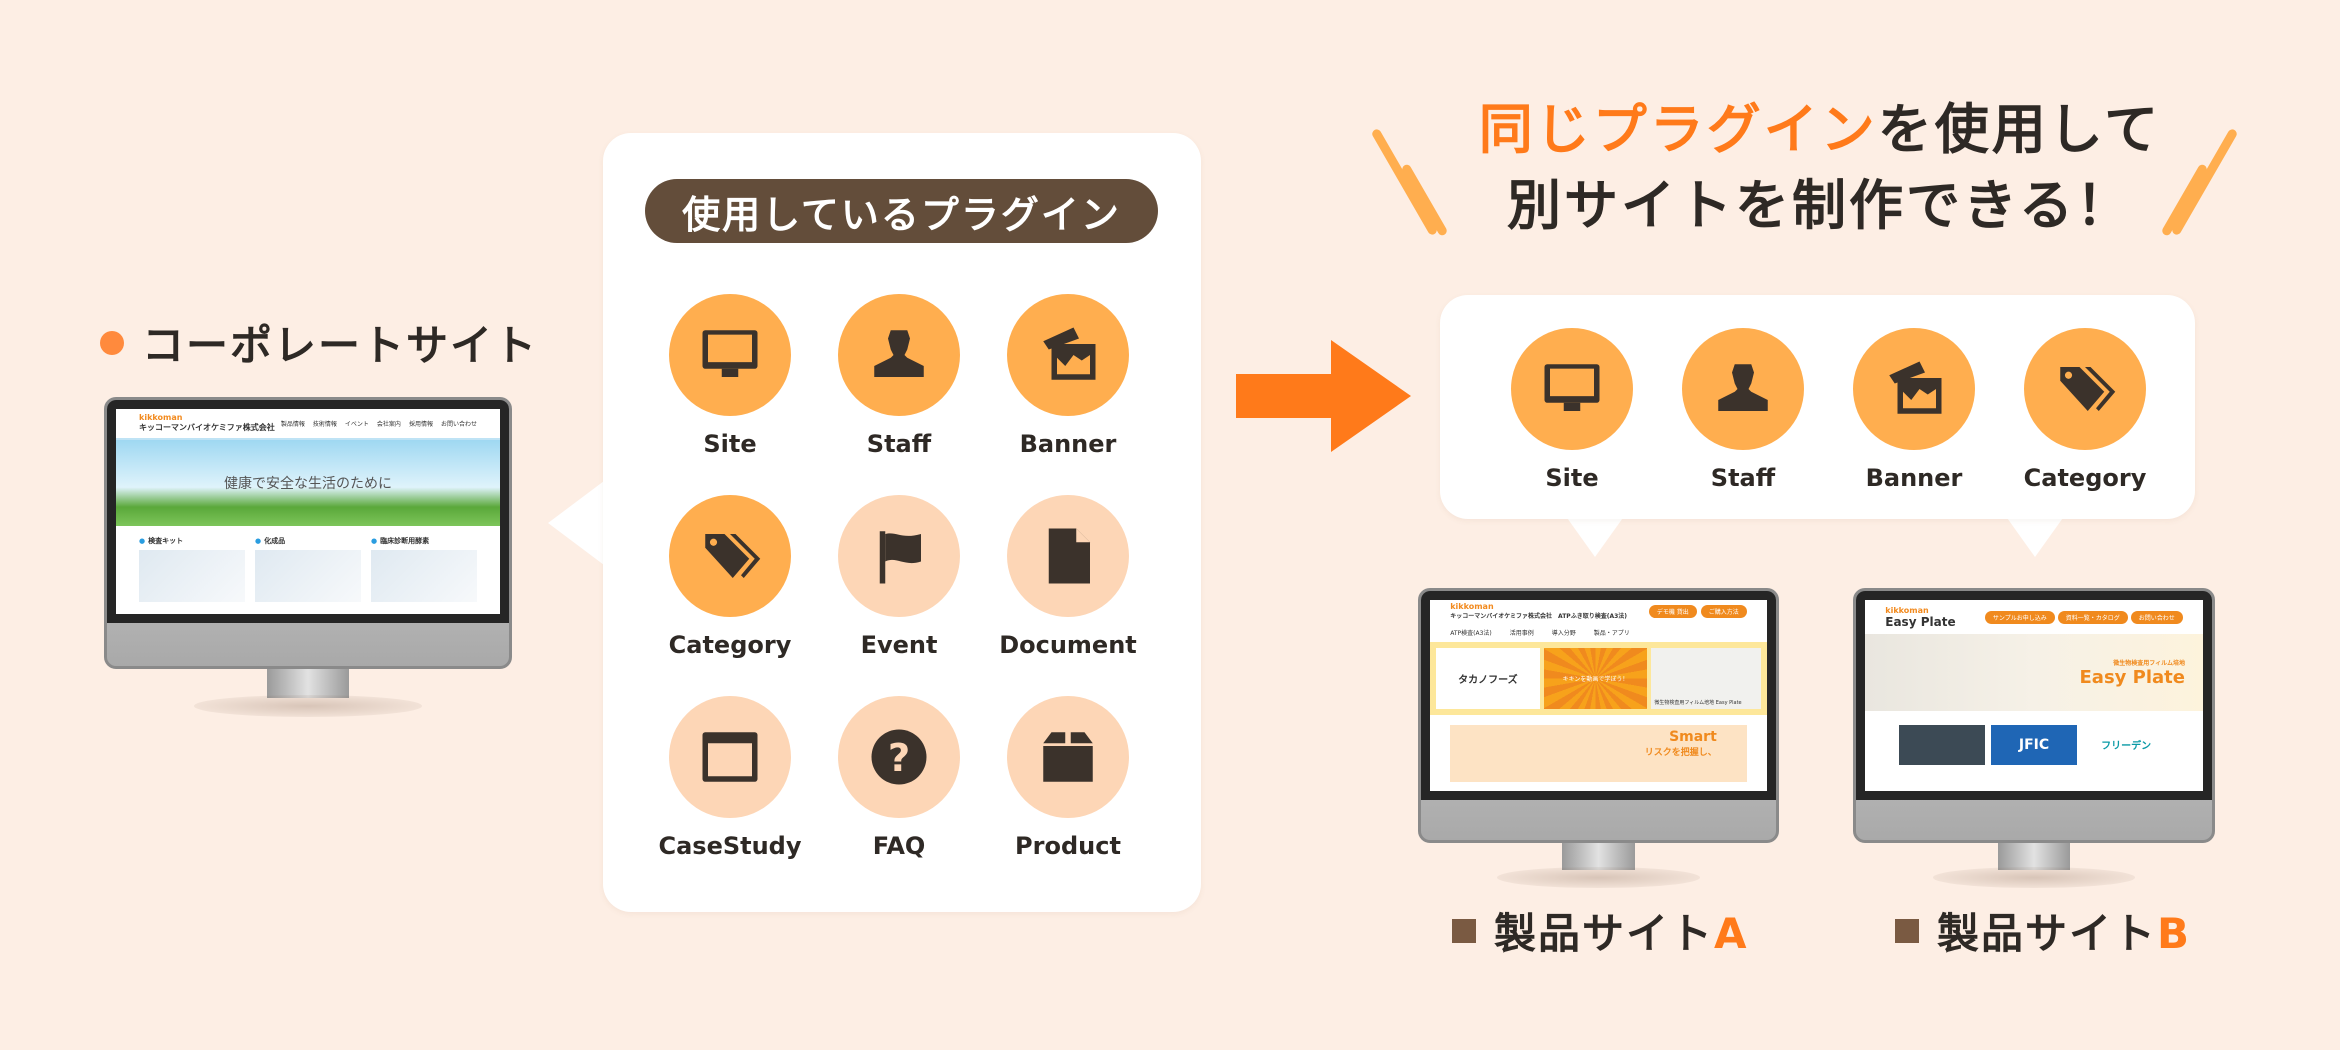  Describe the element at coordinates (424, 569) in the screenshot. I see `section-card: 臨床診断用酵素` at that location.